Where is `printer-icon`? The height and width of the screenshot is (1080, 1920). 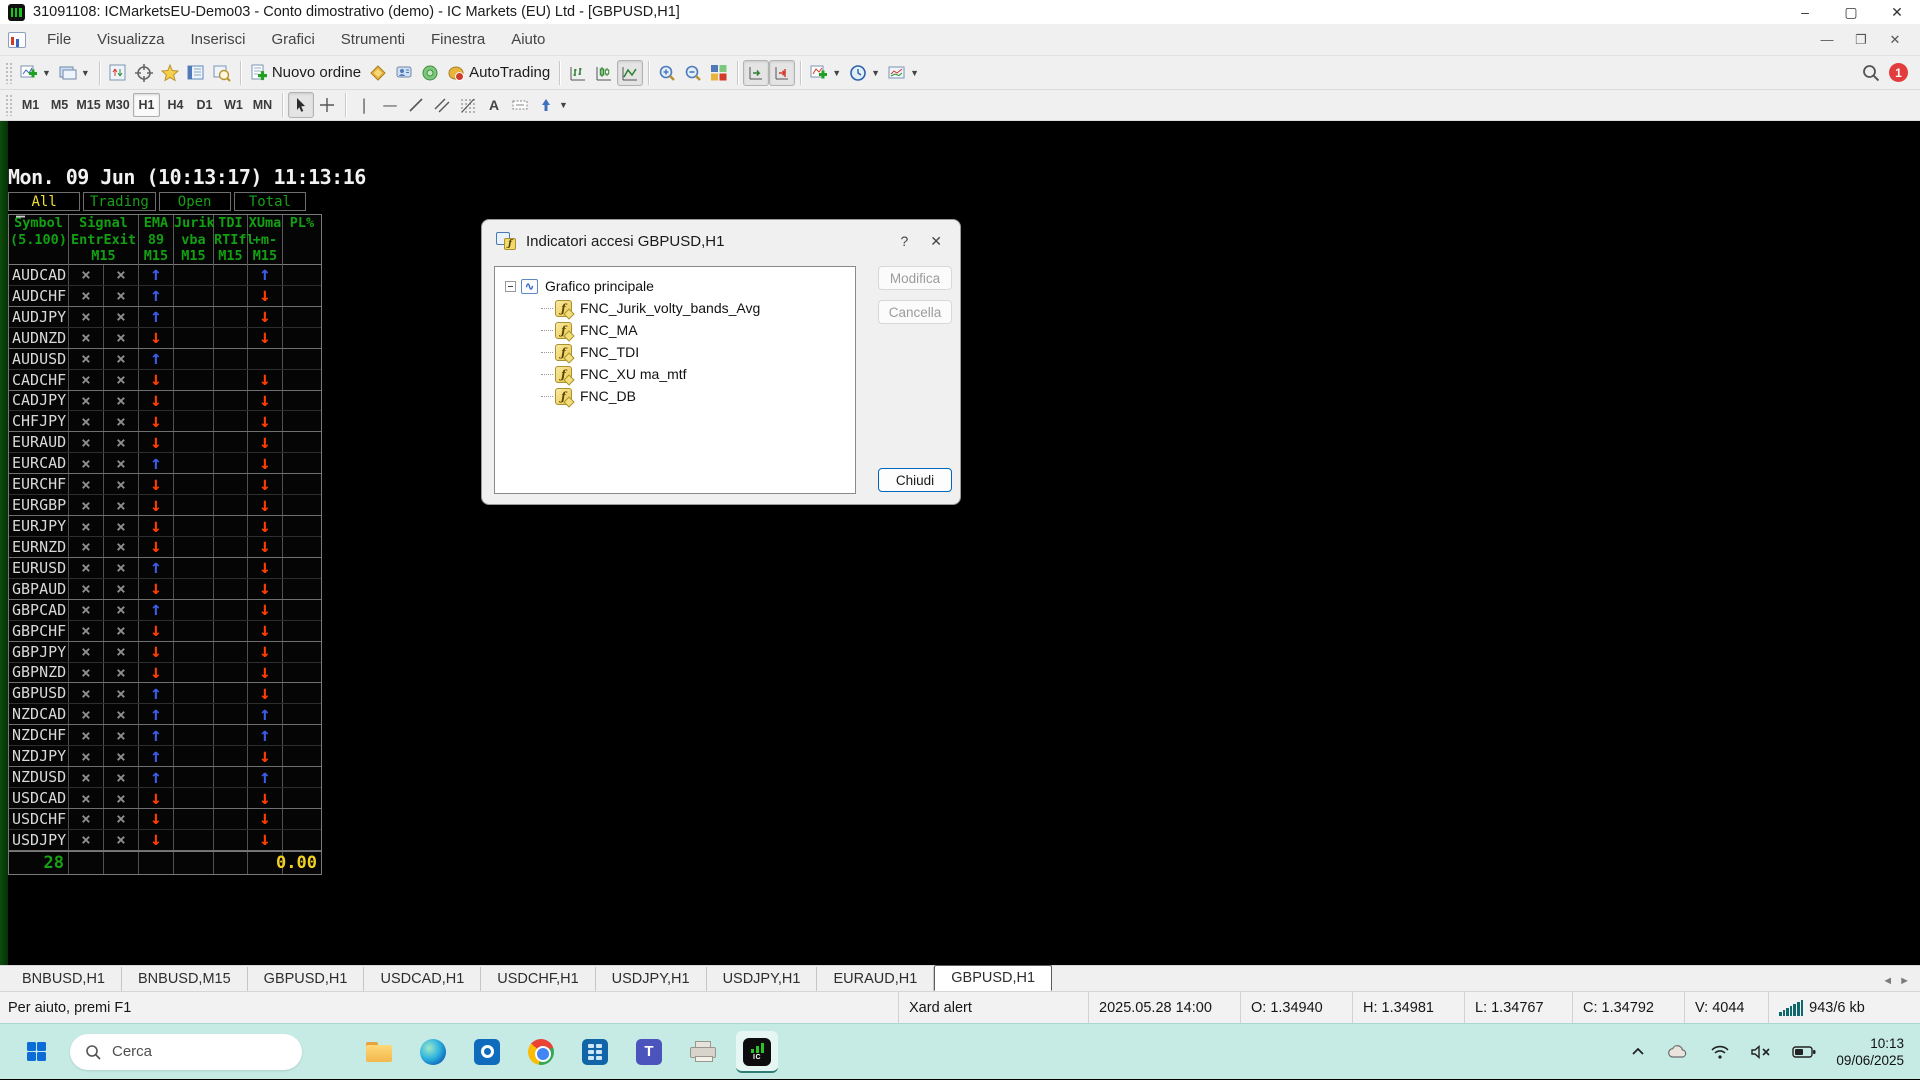 printer-icon is located at coordinates (703, 1052).